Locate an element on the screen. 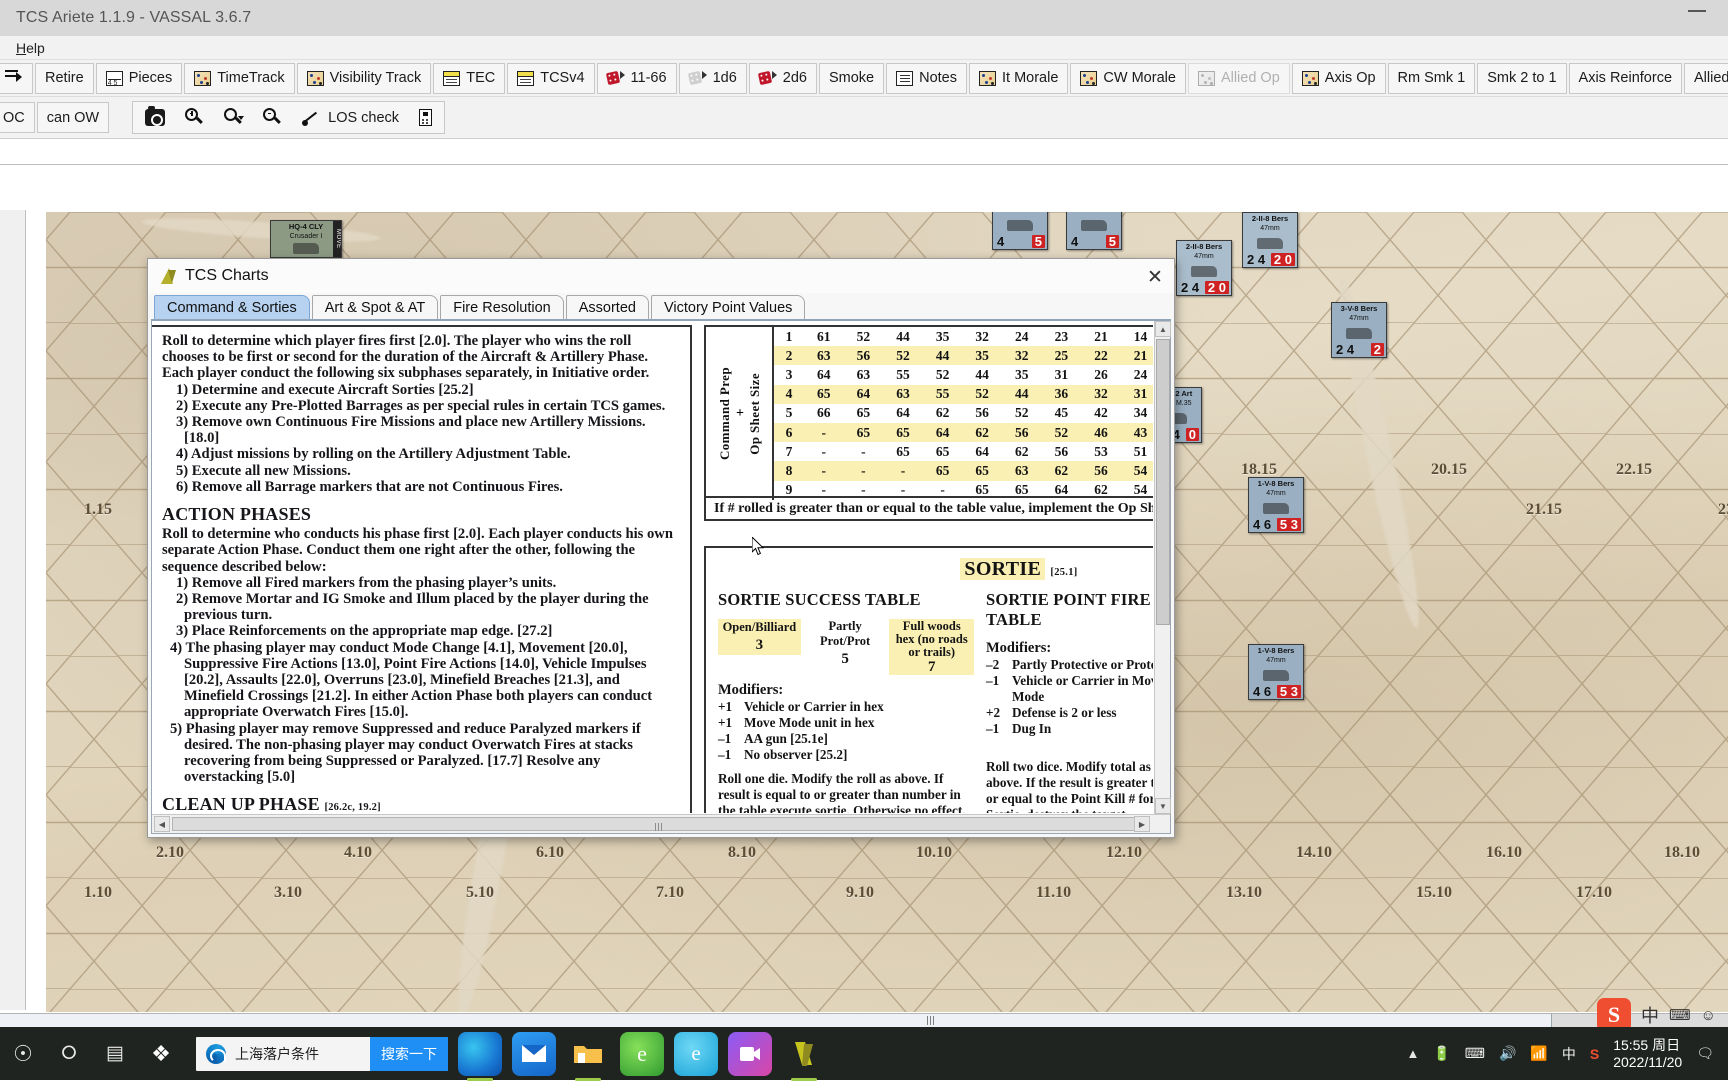  clock-date: 2022/11/20 is located at coordinates (1648, 1061).